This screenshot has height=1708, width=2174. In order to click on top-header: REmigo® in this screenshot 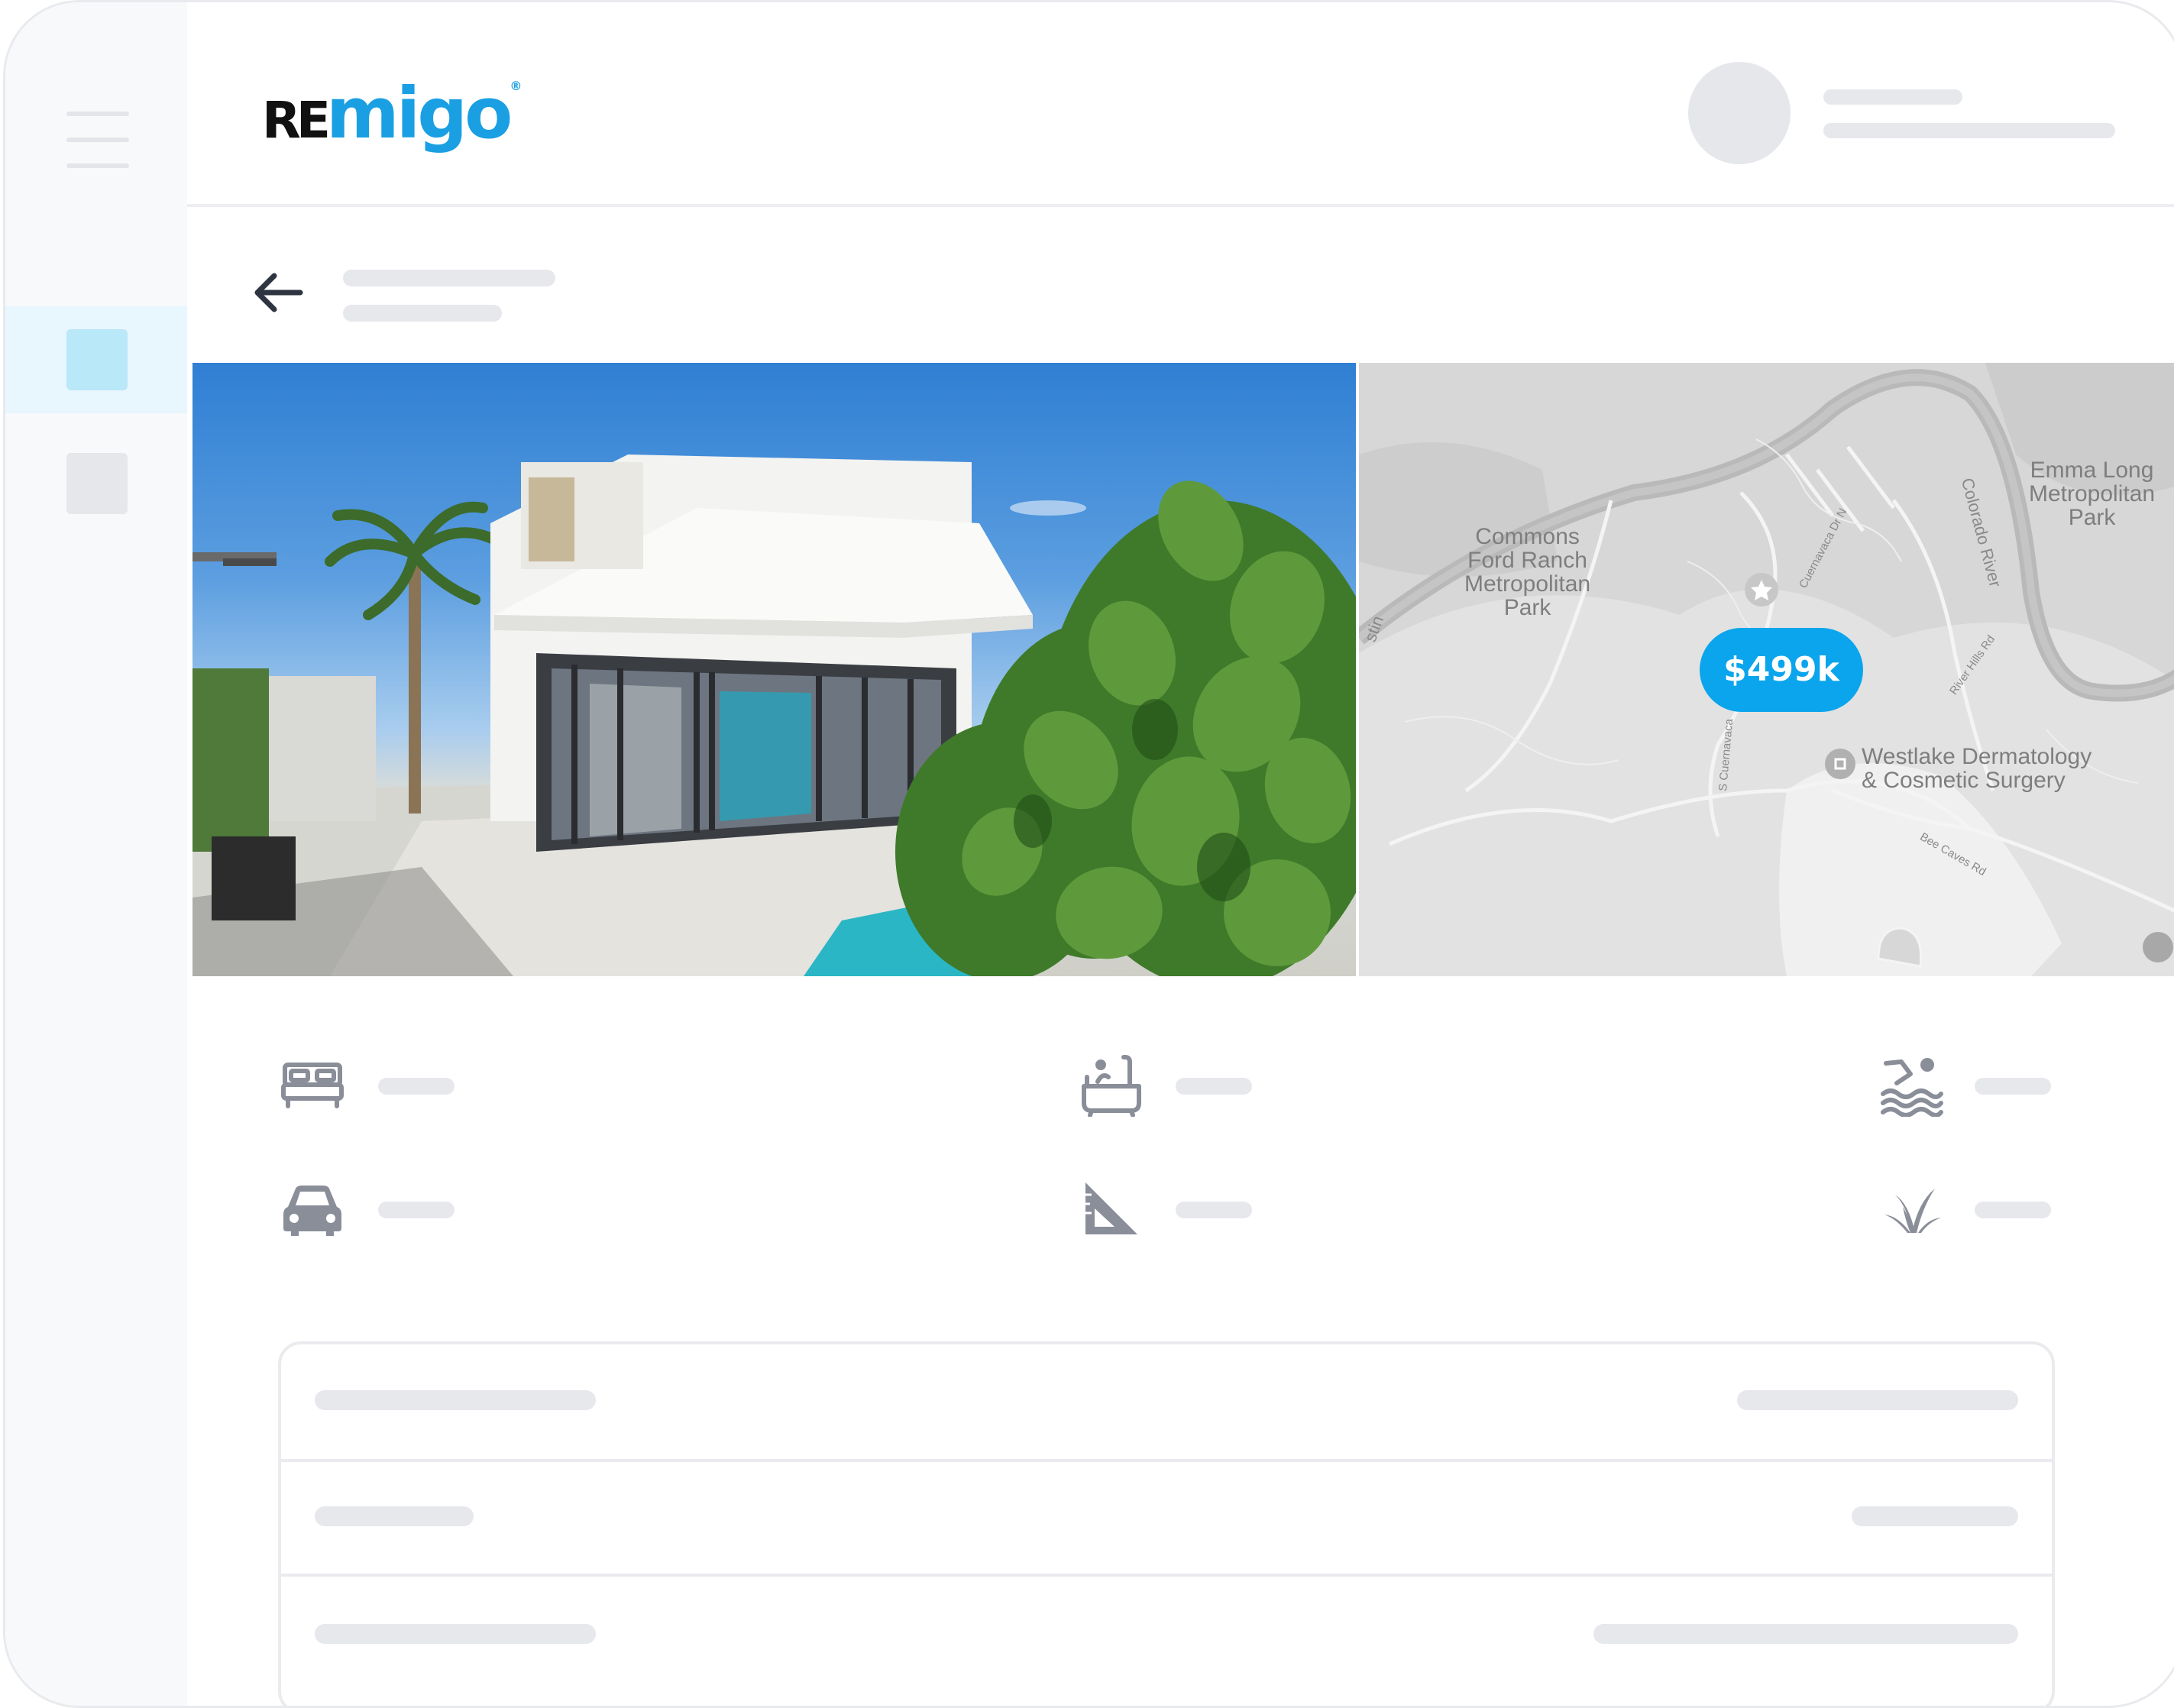, I will do `click(1180, 104)`.